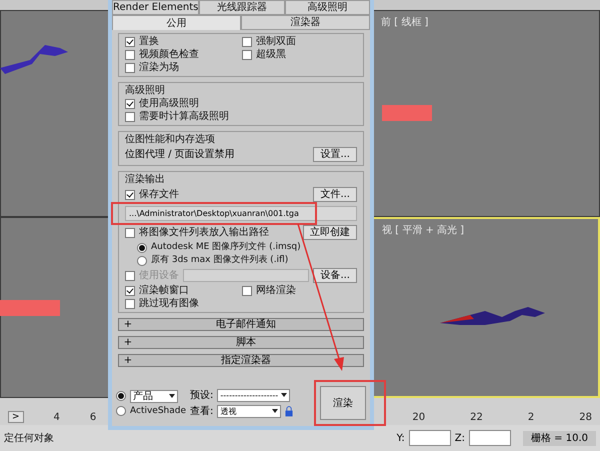 This screenshot has height=451, width=600. What do you see at coordinates (559, 438) in the screenshot?
I see `grid-size: 栅格 = 10.0` at bounding box center [559, 438].